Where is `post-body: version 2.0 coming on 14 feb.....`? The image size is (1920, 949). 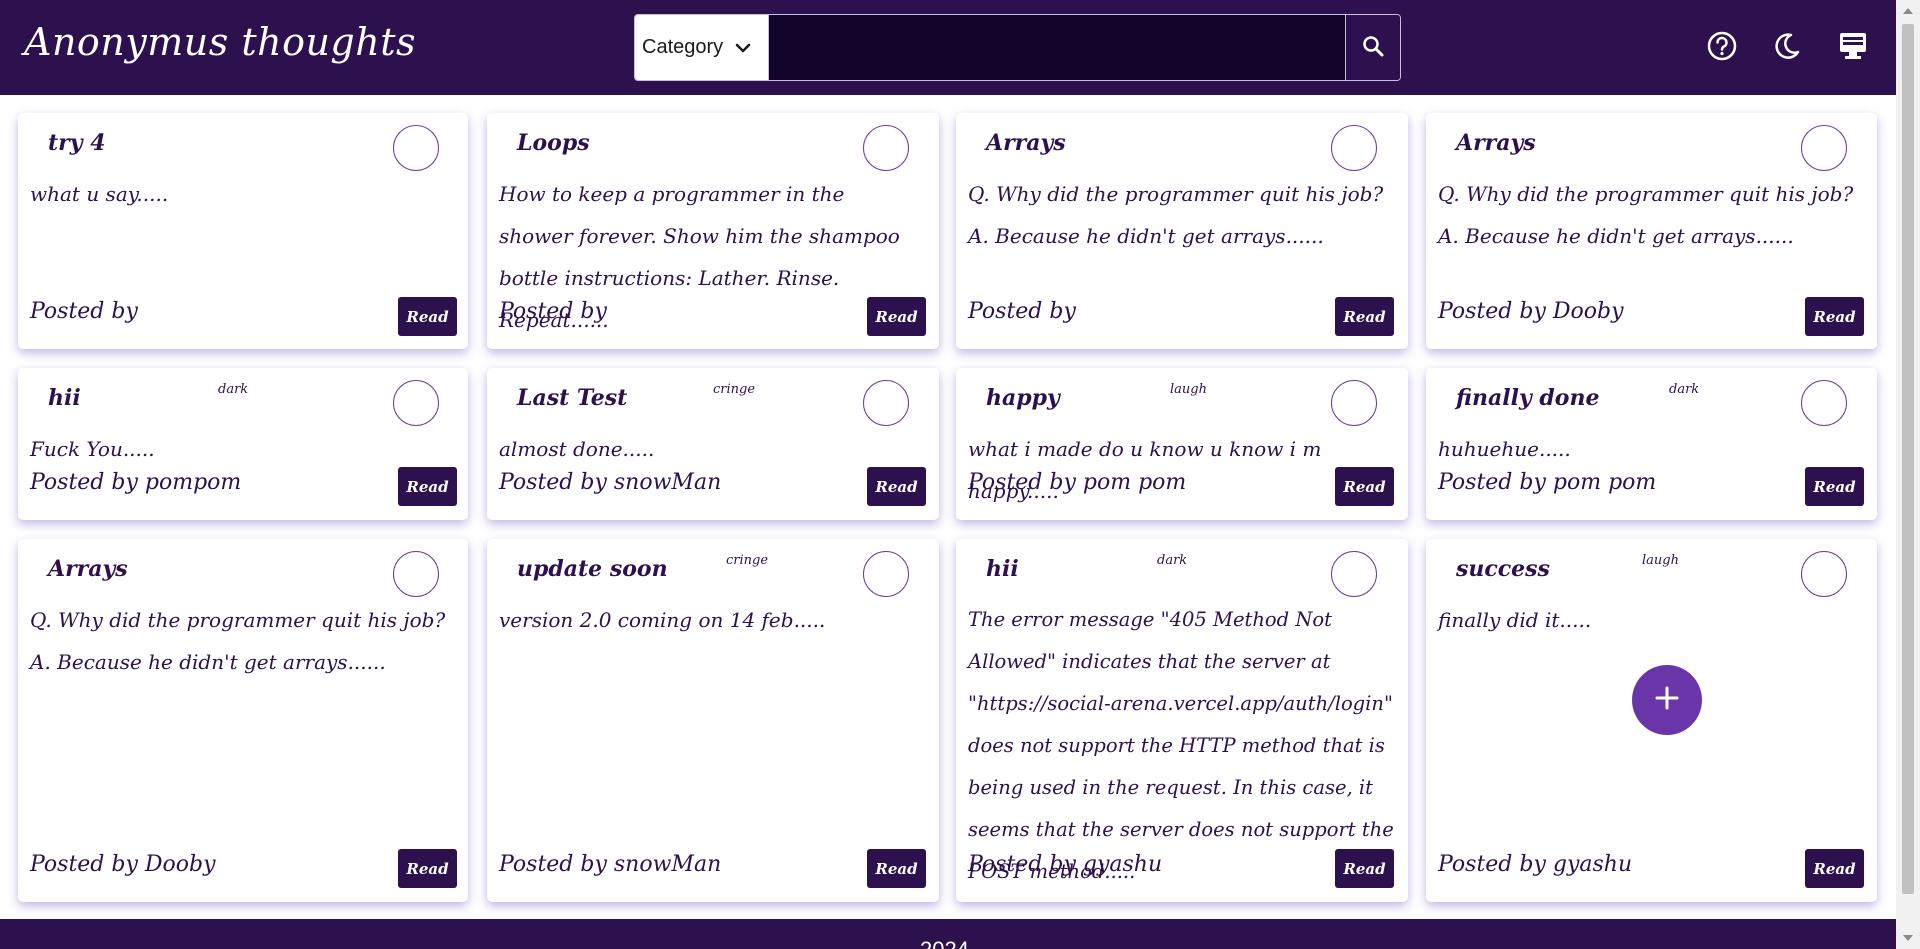
post-body: version 2.0 coming on 14 feb..... is located at coordinates (662, 620).